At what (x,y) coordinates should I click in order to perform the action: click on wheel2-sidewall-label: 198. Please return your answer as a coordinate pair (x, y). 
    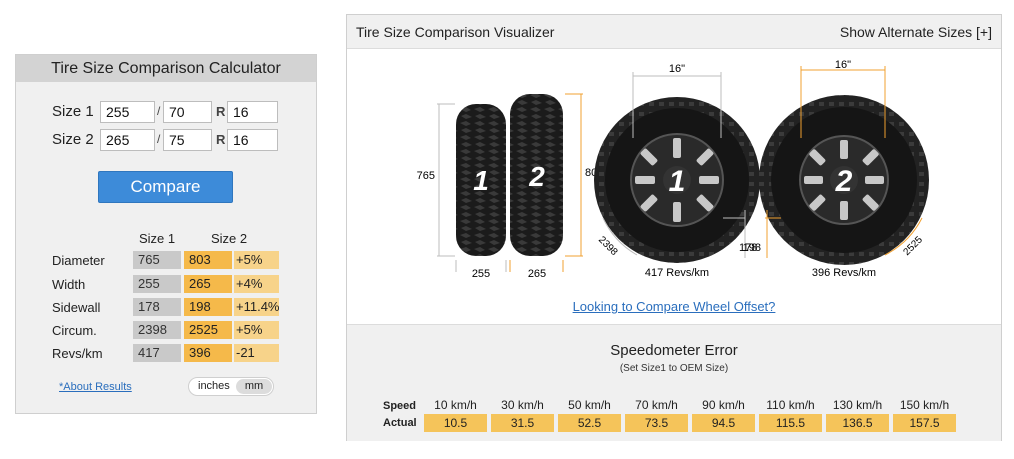
    Looking at the image, I should click on (752, 248).